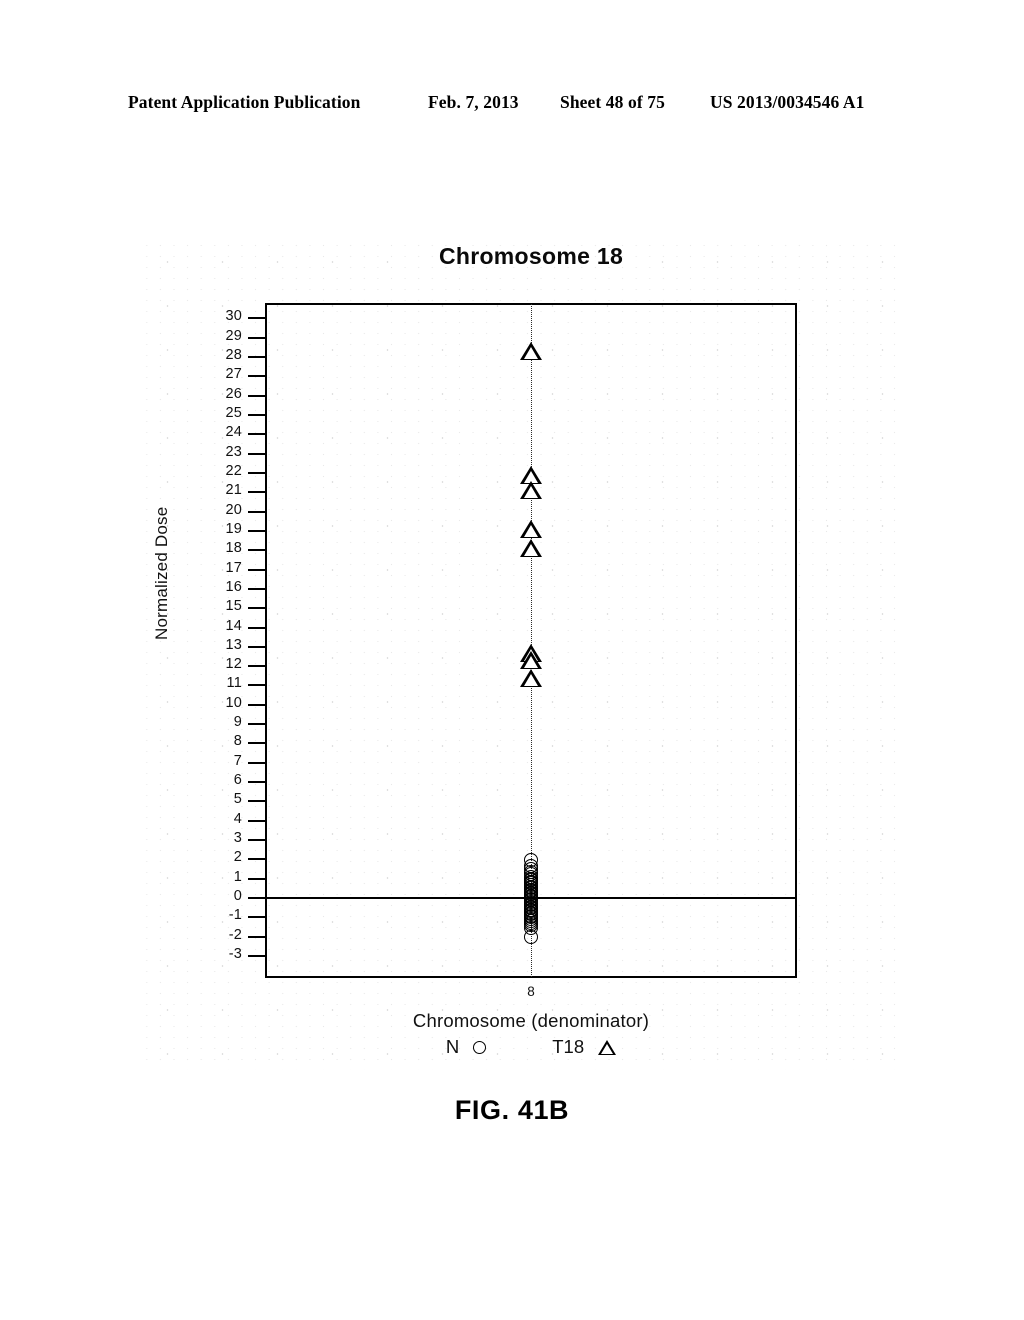 This screenshot has height=1320, width=1024. I want to click on y-axis-tick-label: 28, so click(233, 355).